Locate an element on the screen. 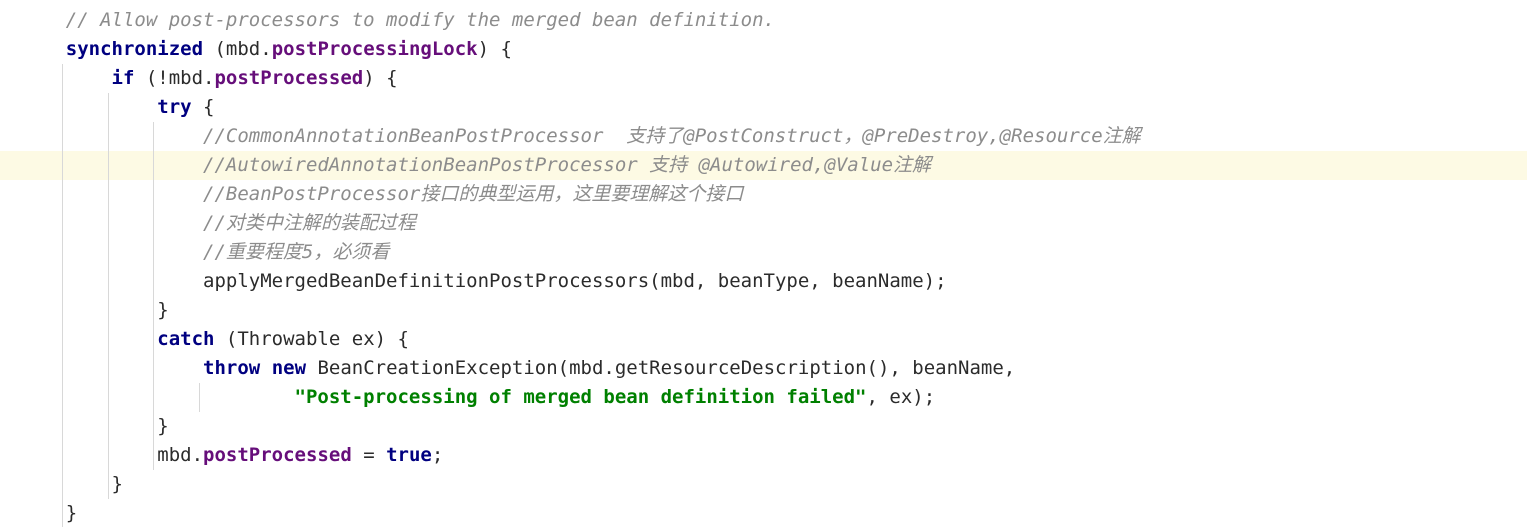 The width and height of the screenshot is (1527, 527). code-line: try { is located at coordinates (570, 107).